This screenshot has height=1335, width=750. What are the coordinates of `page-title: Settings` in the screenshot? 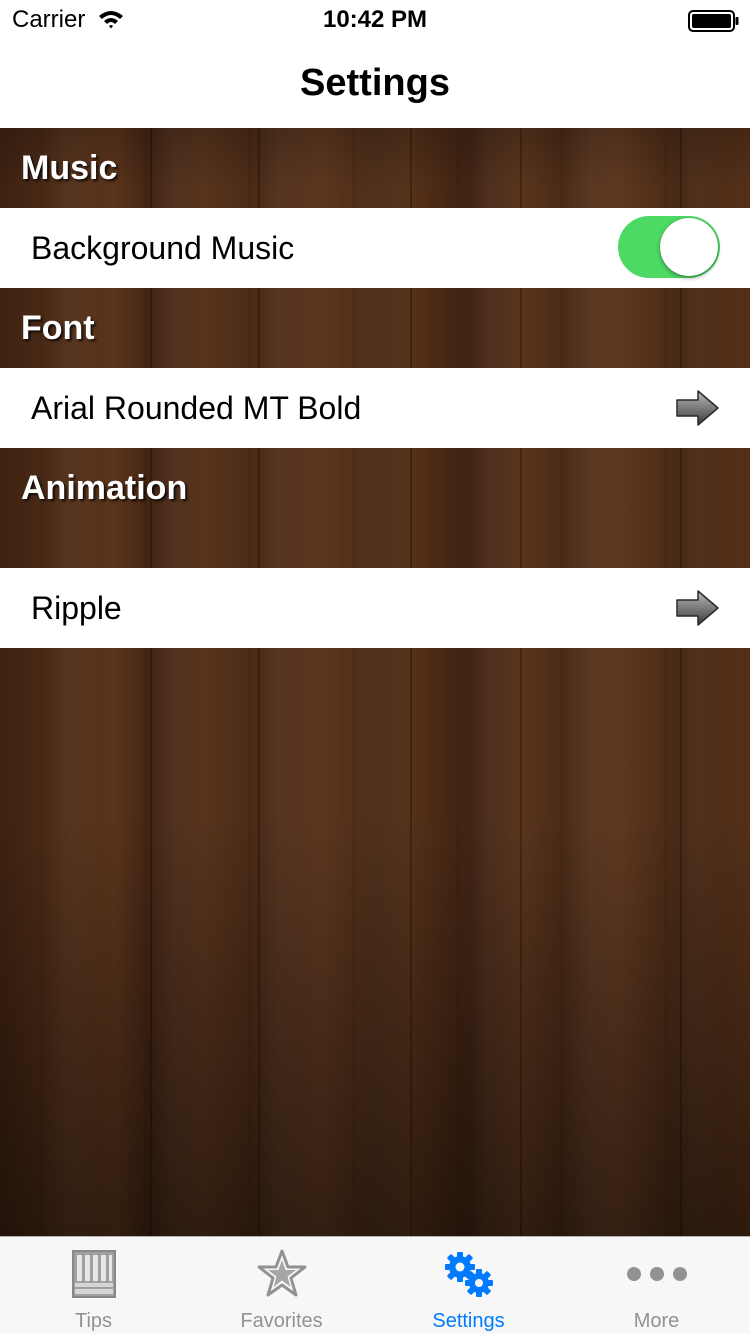 It's located at (375, 83).